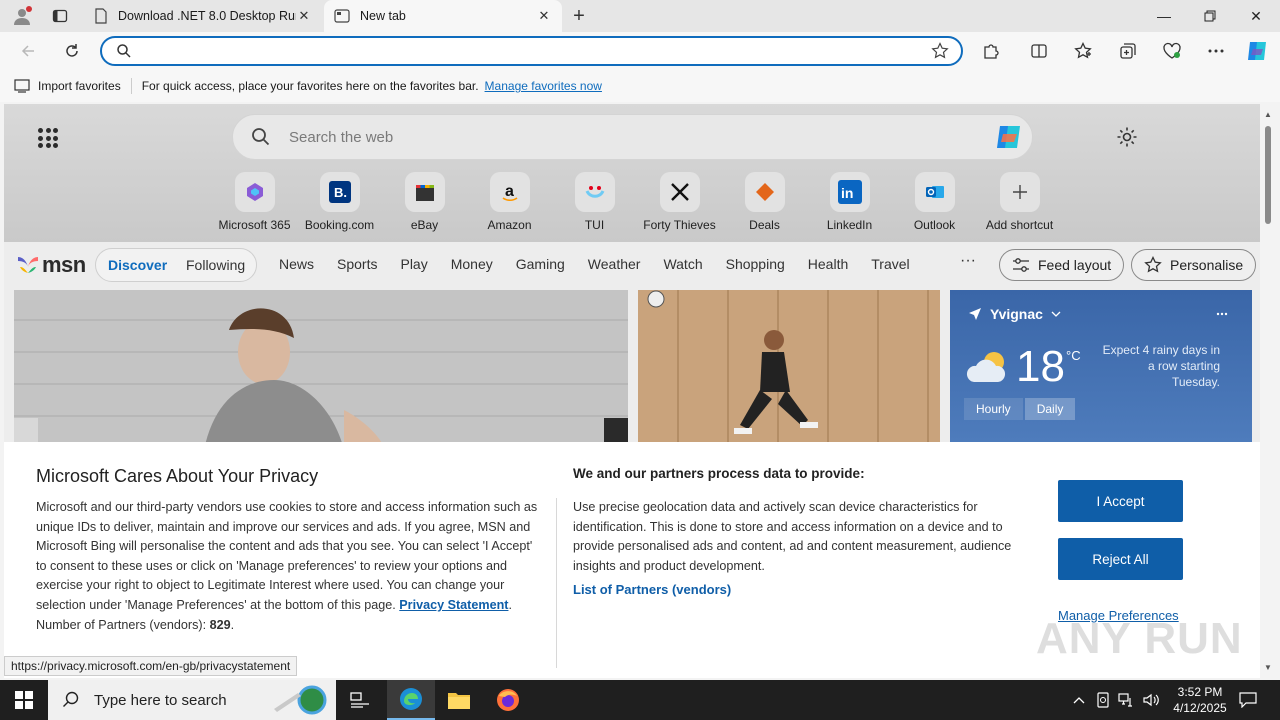 This screenshot has height=720, width=1280. What do you see at coordinates (1019, 192) in the screenshot?
I see `plus-icon` at bounding box center [1019, 192].